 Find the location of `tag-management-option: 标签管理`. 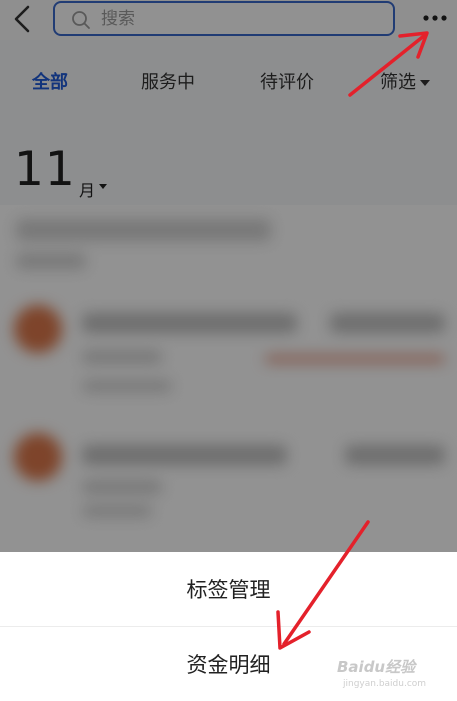

tag-management-option: 标签管理 is located at coordinates (228, 589).